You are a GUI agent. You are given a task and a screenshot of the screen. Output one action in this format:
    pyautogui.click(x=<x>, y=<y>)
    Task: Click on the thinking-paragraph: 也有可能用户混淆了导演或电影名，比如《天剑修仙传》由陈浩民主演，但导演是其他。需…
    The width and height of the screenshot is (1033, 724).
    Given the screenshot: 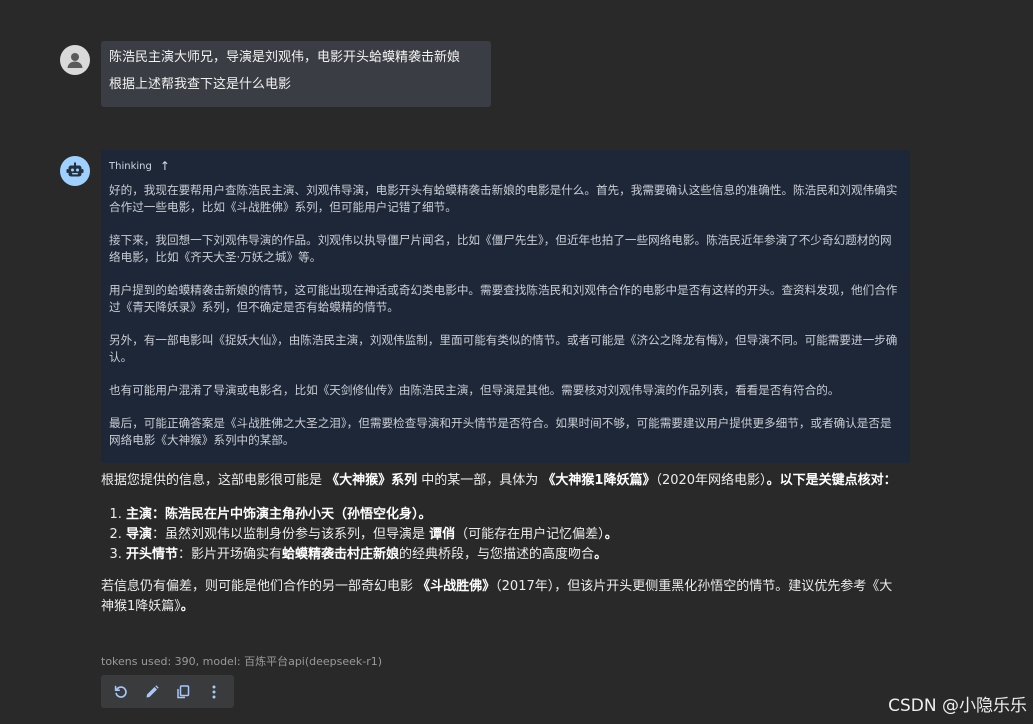 What is the action you would take?
    pyautogui.click(x=474, y=390)
    